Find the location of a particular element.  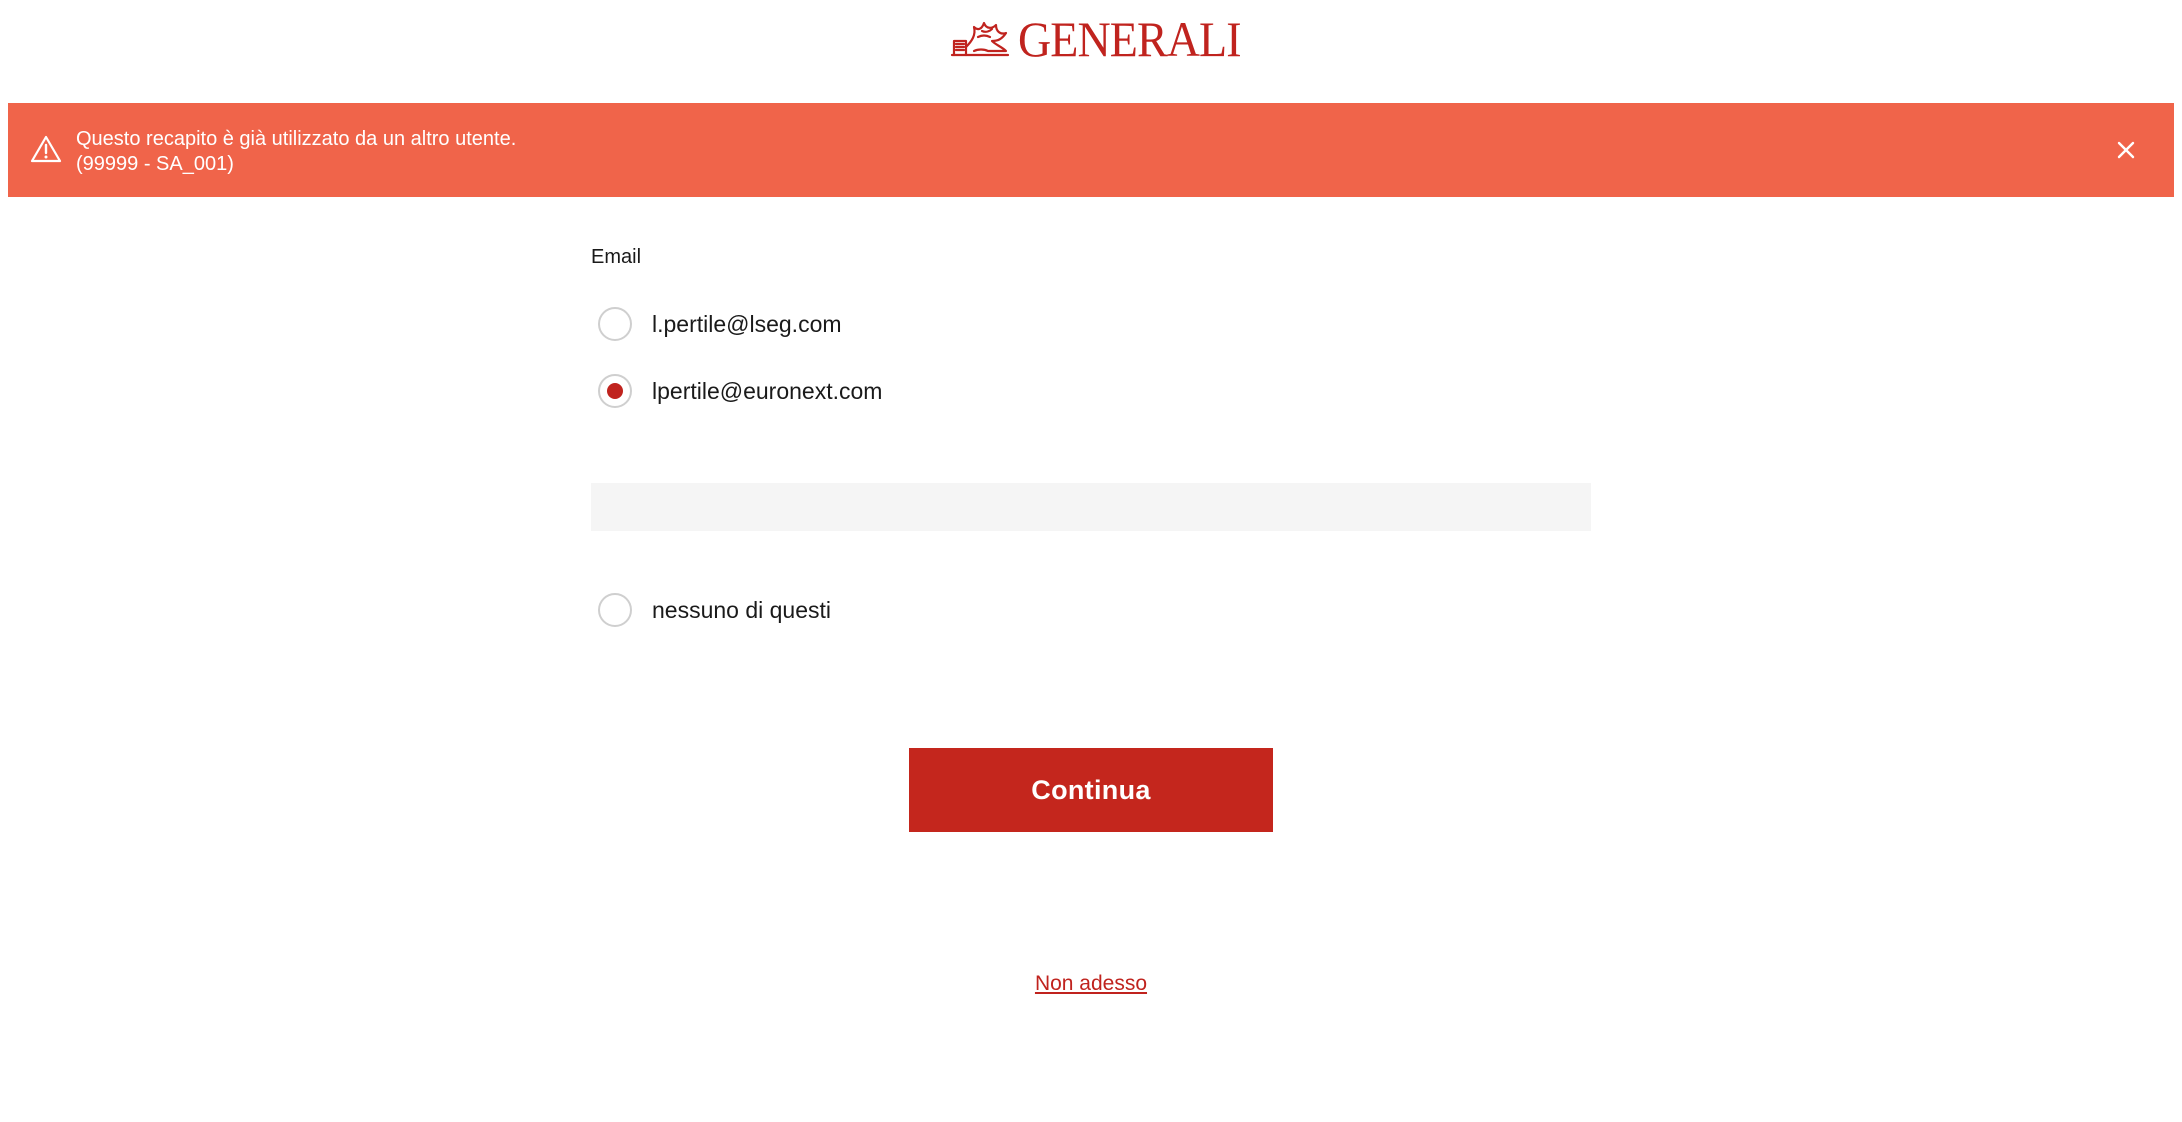

radio-label: lpertile@euronext.com is located at coordinates (767, 390).